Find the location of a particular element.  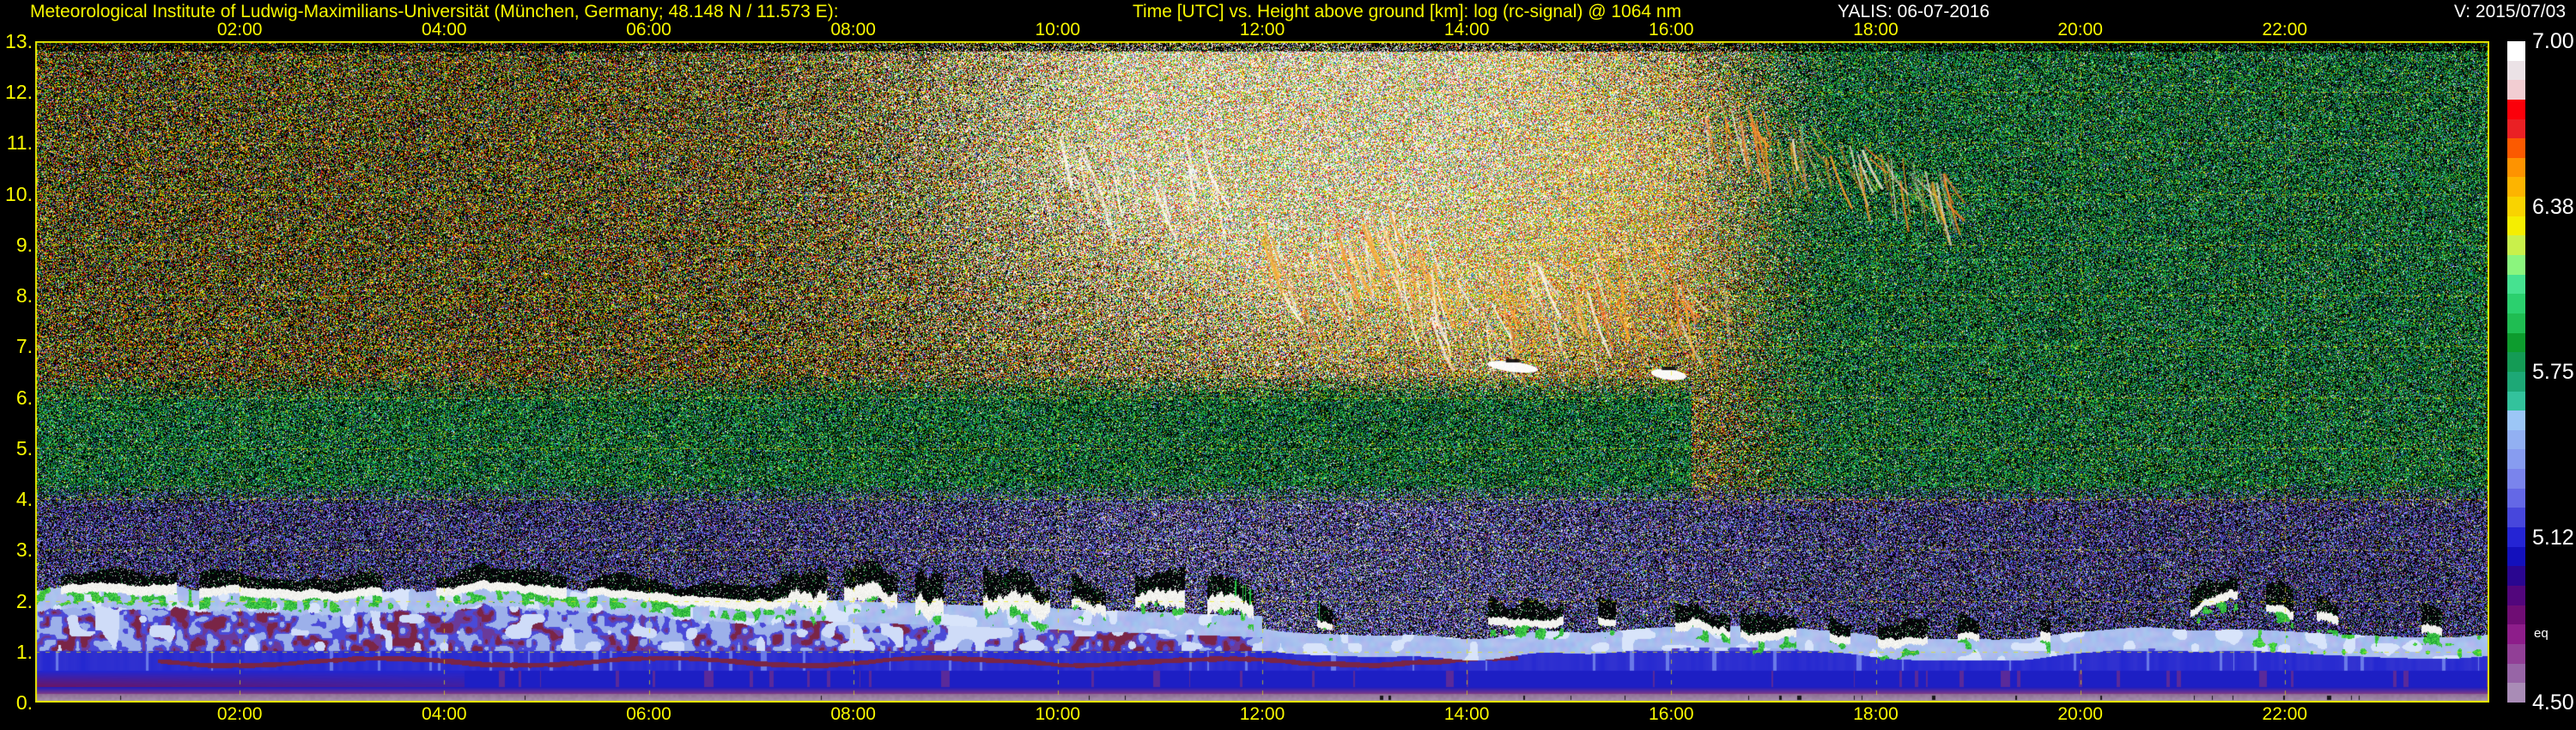

x-tick-label-bottom: 04:00 is located at coordinates (444, 714).